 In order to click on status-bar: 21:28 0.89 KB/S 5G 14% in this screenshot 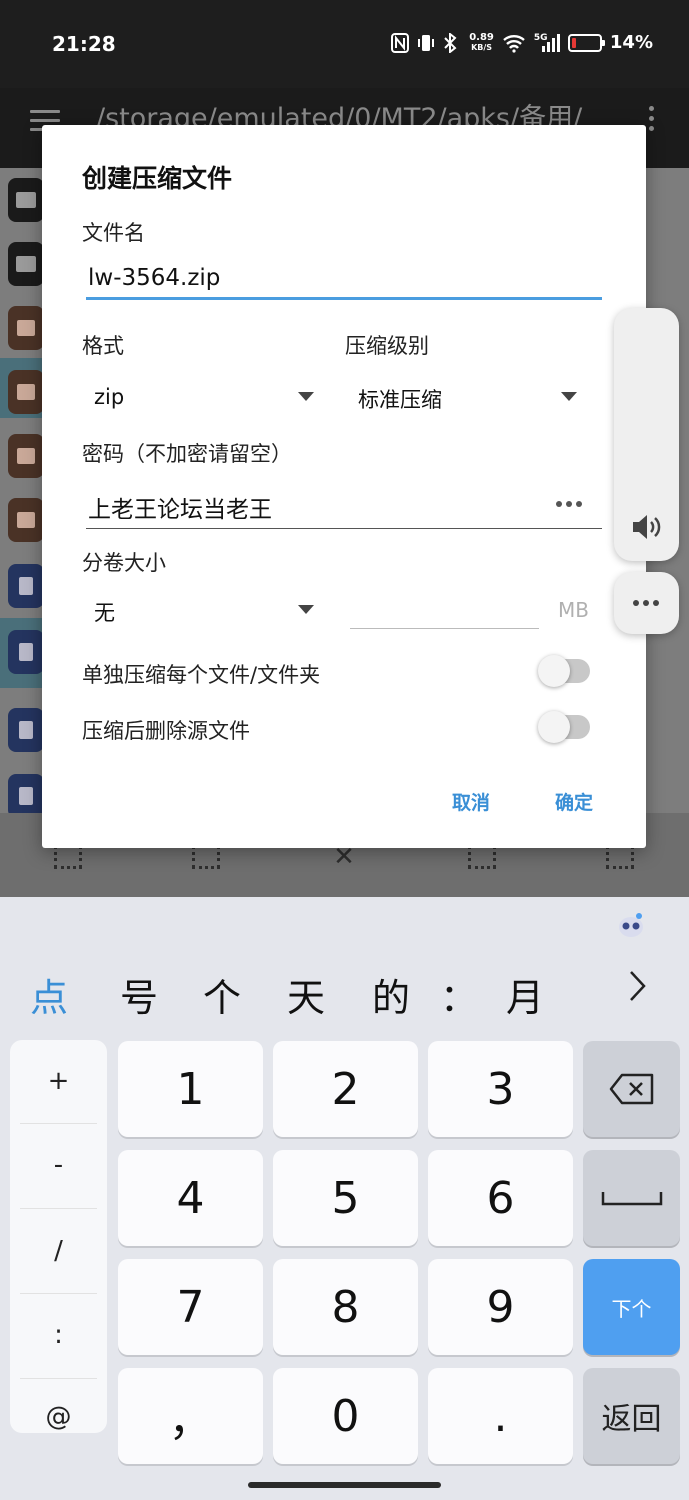, I will do `click(344, 44)`.